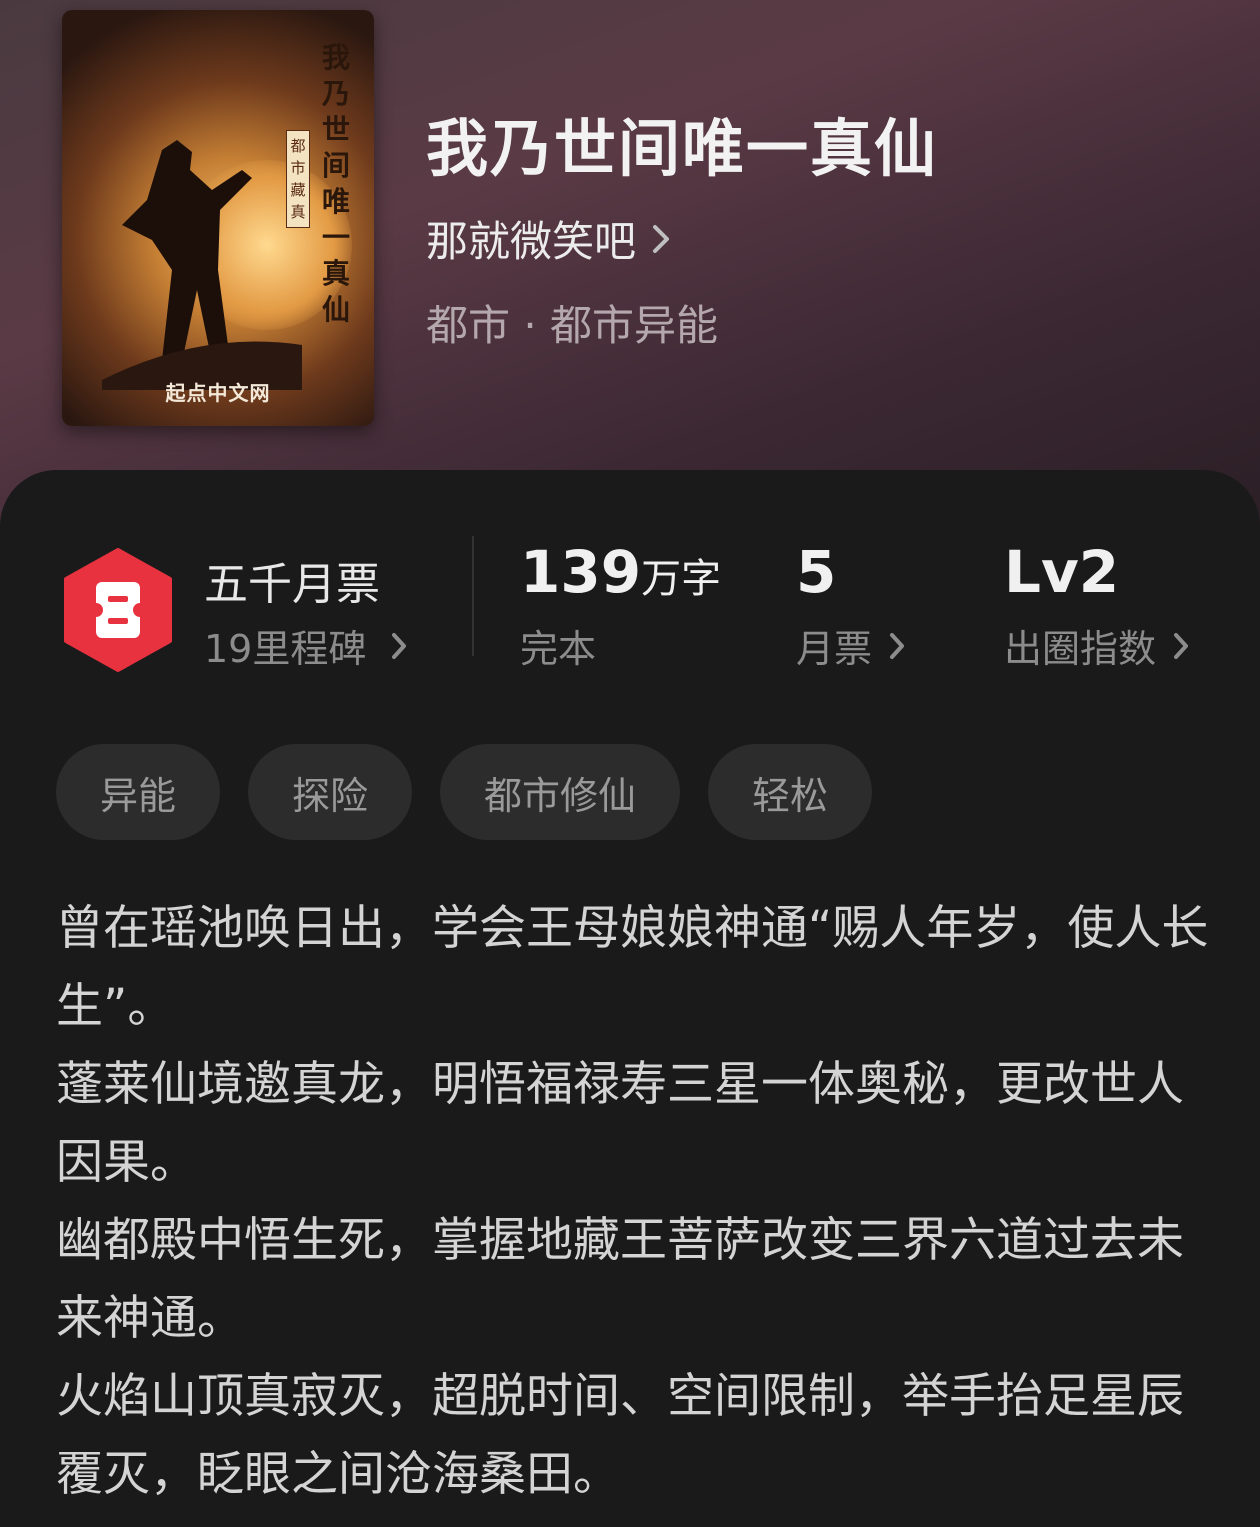  Describe the element at coordinates (620, 1123) in the screenshot. I see `description-paragraph: 蓬莱仙境邀真龙，明悟福禄寿三星一体奥秘，更改世人因果。` at that location.